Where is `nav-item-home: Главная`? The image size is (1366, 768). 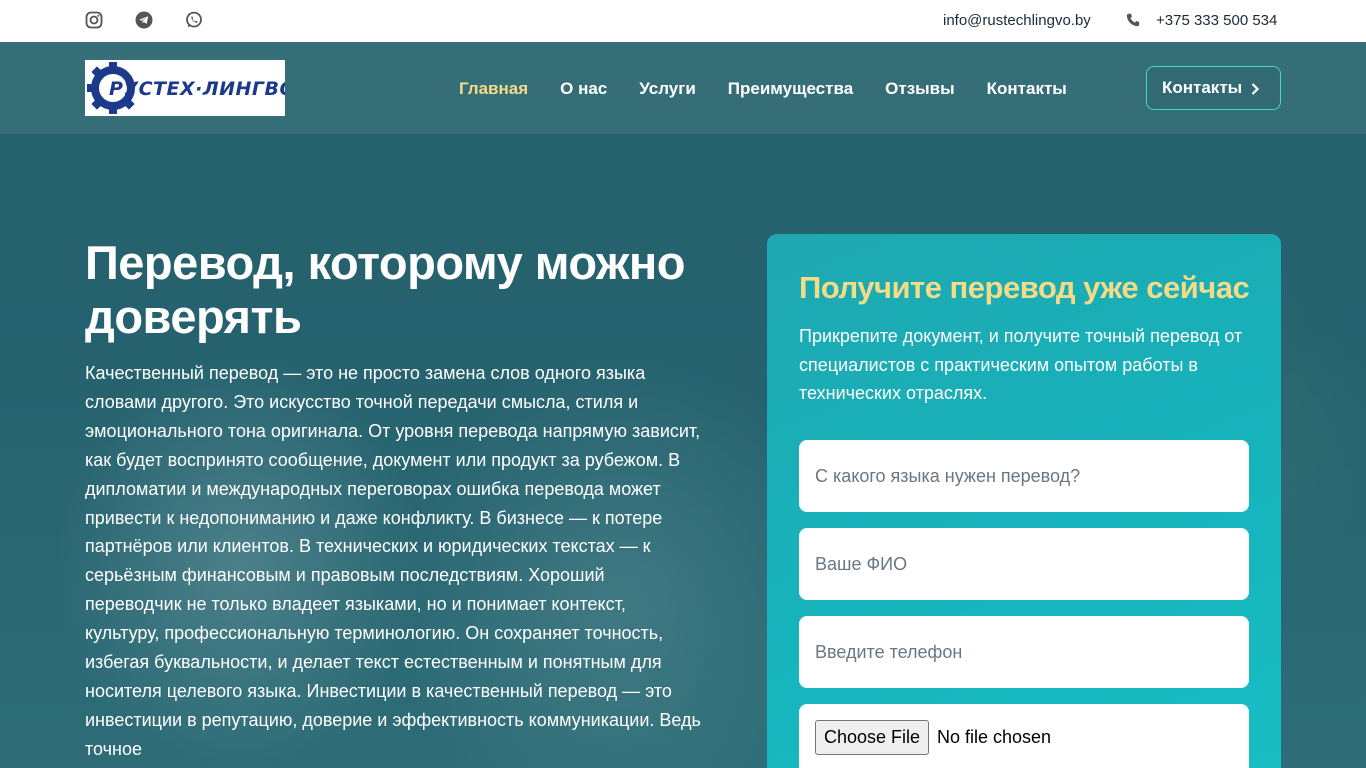 nav-item-home: Главная is located at coordinates (493, 89).